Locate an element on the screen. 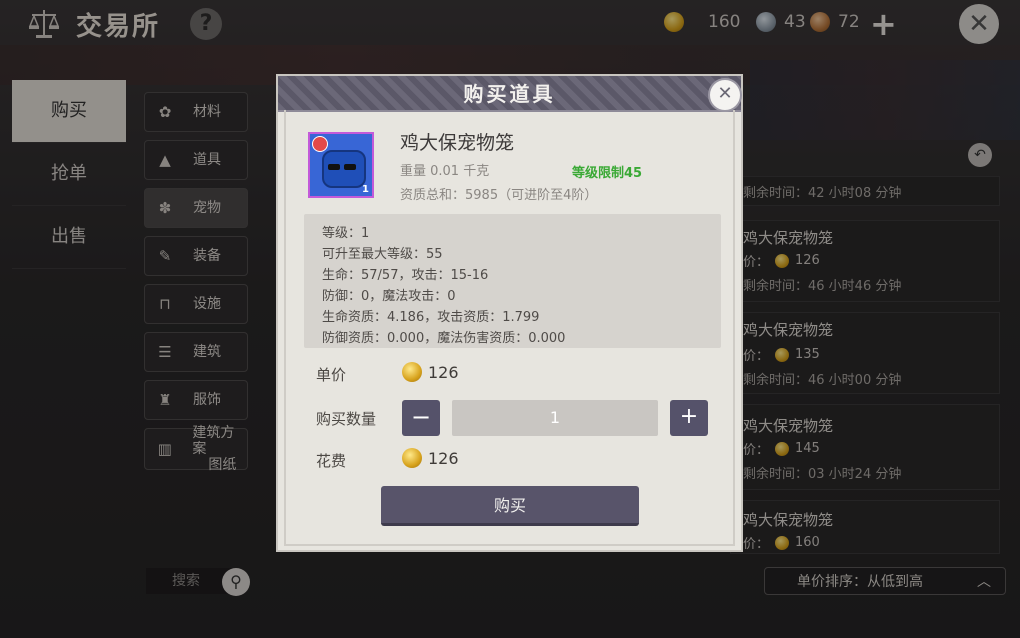  item-count: 1 is located at coordinates (365, 189).